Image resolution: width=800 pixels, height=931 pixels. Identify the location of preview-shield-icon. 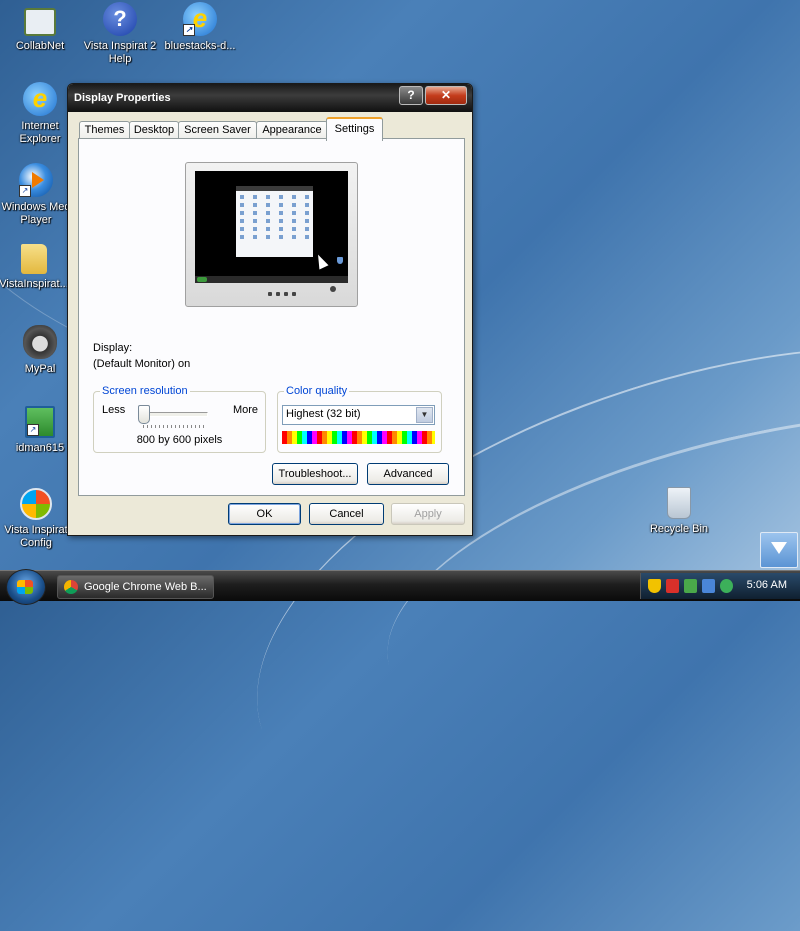
(340, 260).